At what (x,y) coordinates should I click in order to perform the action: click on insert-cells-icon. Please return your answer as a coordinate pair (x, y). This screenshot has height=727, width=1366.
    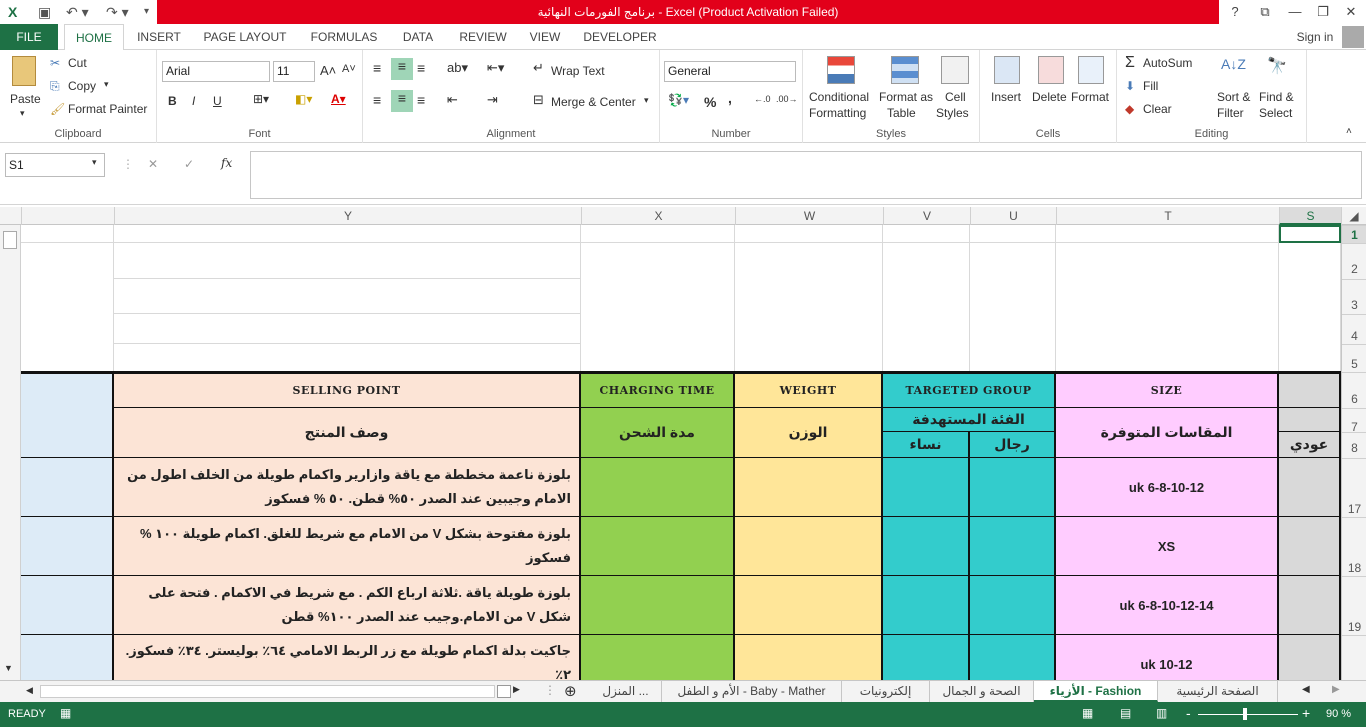
    Looking at the image, I should click on (1007, 70).